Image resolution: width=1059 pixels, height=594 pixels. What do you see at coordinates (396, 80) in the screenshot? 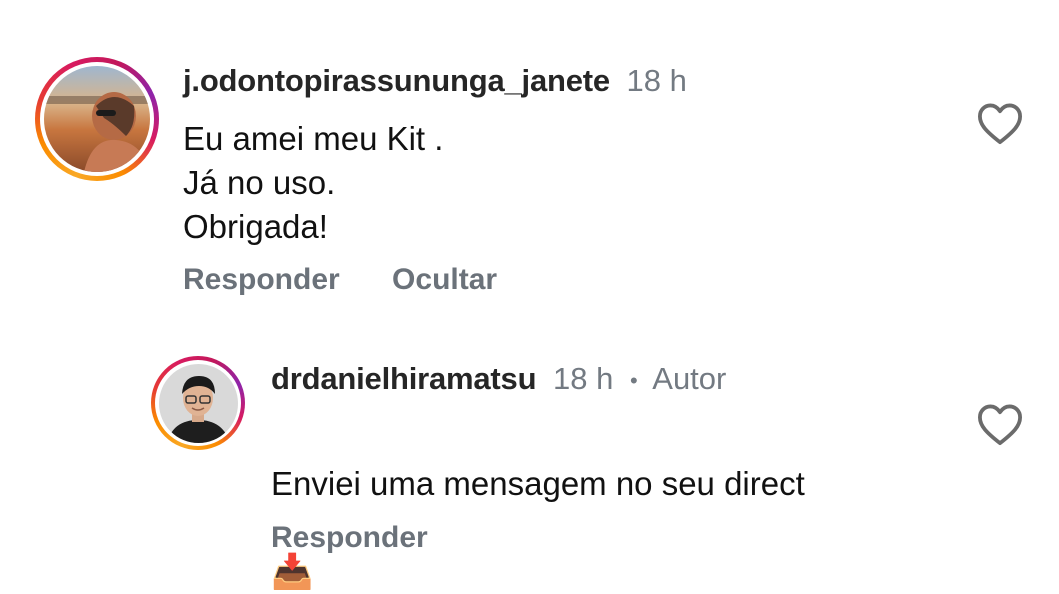
I see `comment-username: j.odontopirassununga_janete` at bounding box center [396, 80].